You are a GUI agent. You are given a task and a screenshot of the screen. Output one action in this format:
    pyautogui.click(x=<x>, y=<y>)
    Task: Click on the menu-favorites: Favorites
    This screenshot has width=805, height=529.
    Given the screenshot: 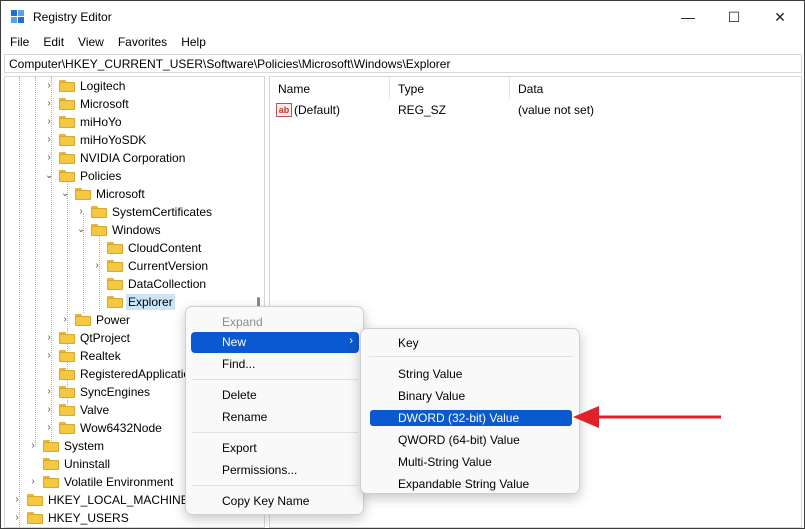 What is the action you would take?
    pyautogui.click(x=142, y=43)
    